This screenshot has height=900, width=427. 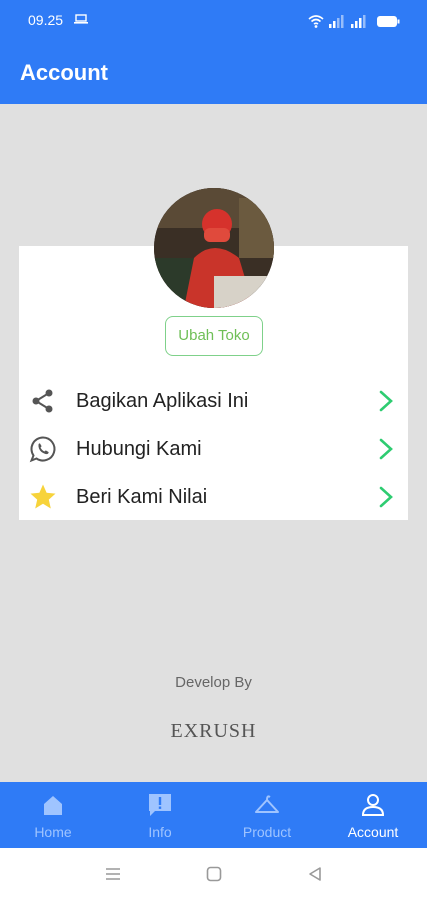 What do you see at coordinates (53, 805) in the screenshot?
I see `home-icon` at bounding box center [53, 805].